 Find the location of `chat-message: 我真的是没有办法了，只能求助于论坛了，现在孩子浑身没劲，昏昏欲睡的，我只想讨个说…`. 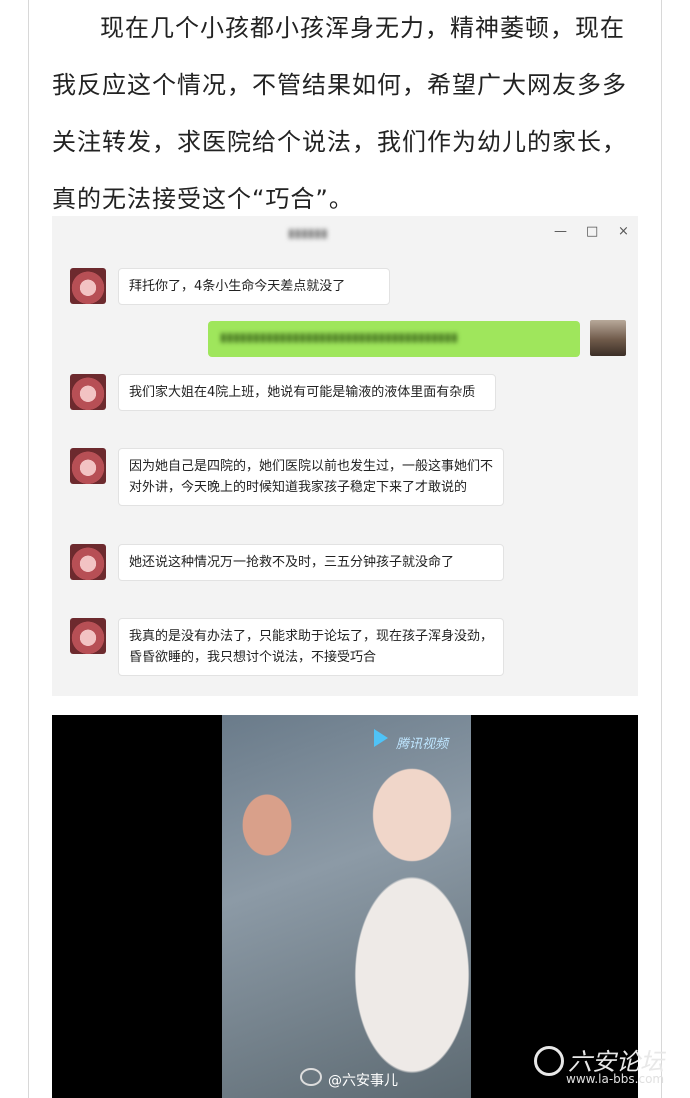

chat-message: 我真的是没有办法了，只能求助于论坛了，现在孩子浑身没劲，昏昏欲睡的，我只想讨个说… is located at coordinates (311, 647).